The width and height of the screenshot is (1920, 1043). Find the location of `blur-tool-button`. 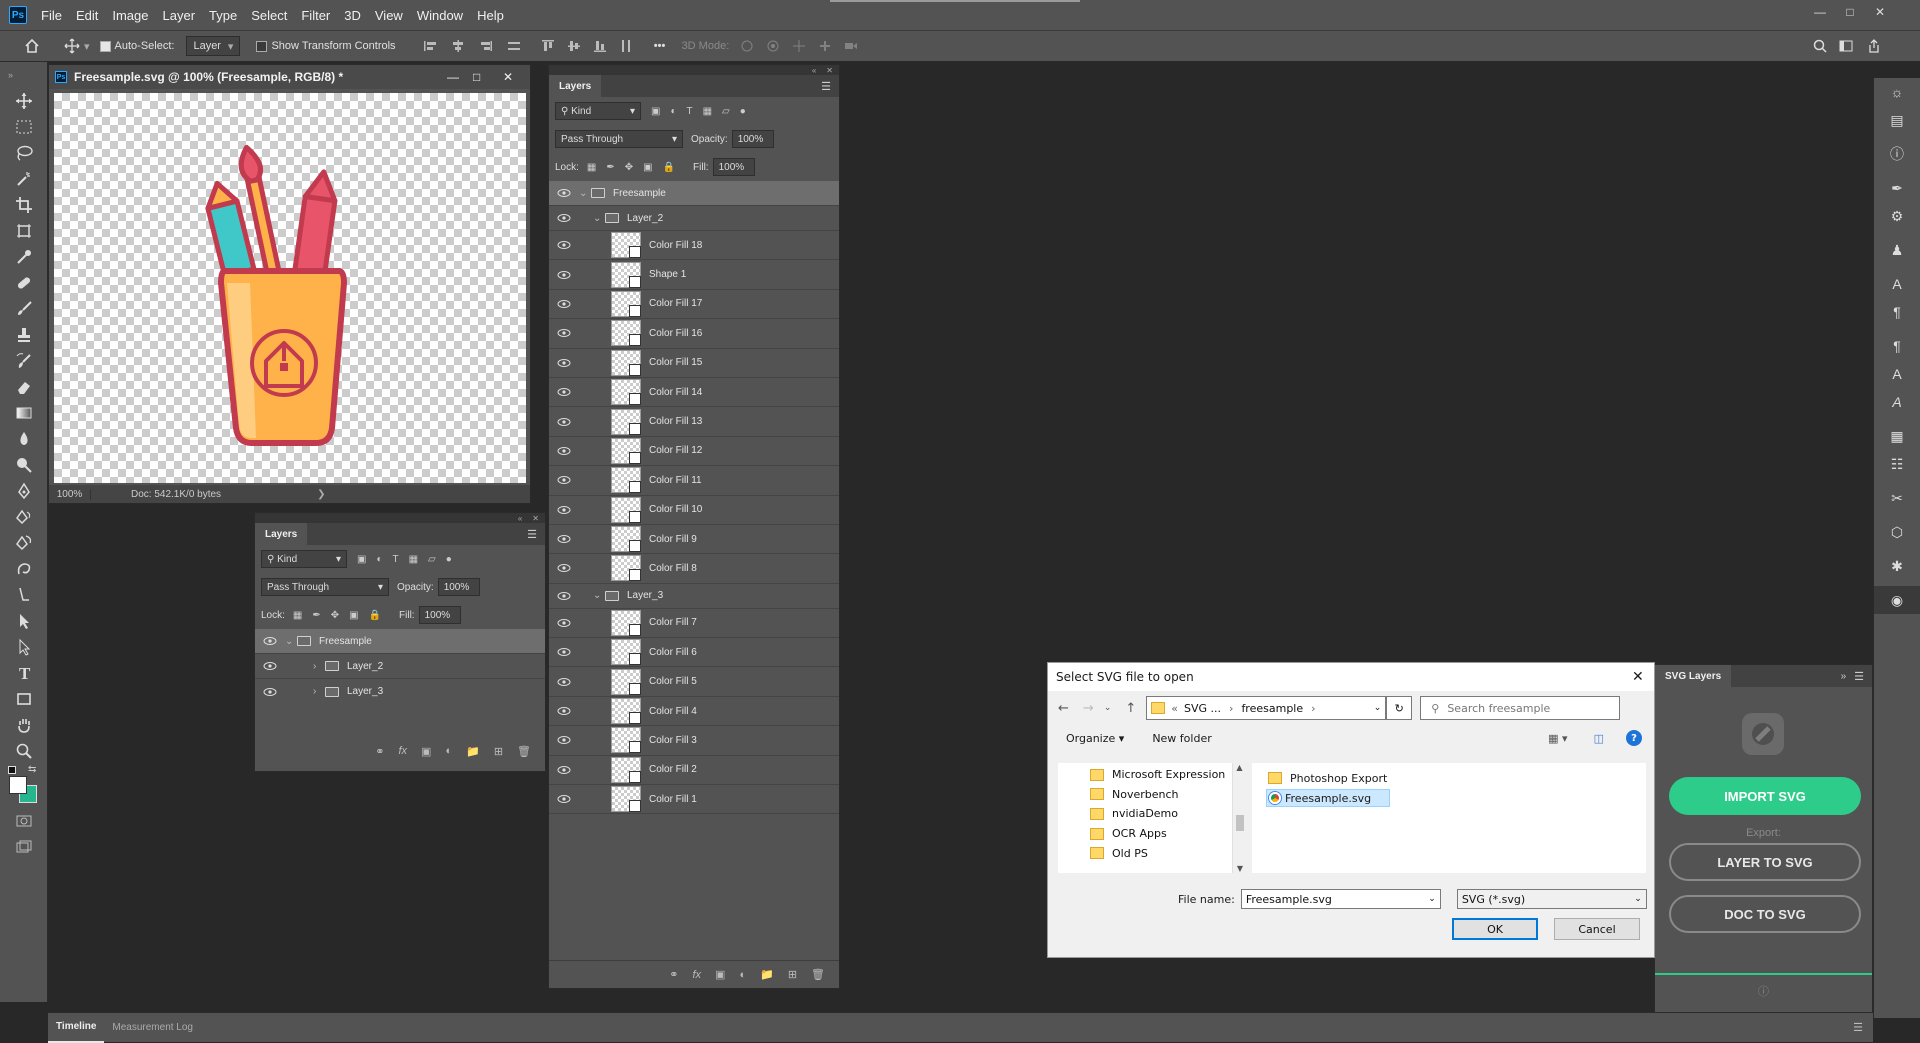

blur-tool-button is located at coordinates (24, 439).